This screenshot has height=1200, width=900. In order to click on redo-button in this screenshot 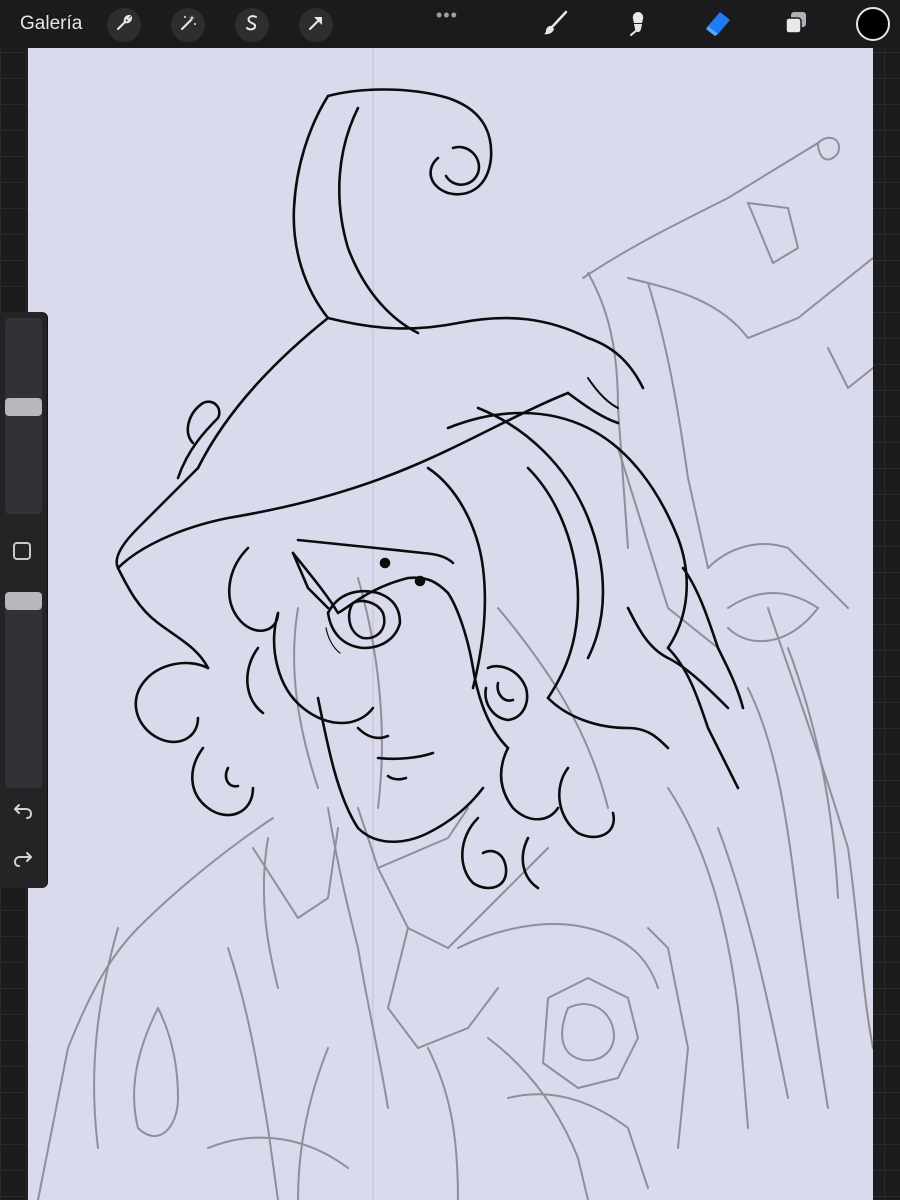, I will do `click(23, 860)`.